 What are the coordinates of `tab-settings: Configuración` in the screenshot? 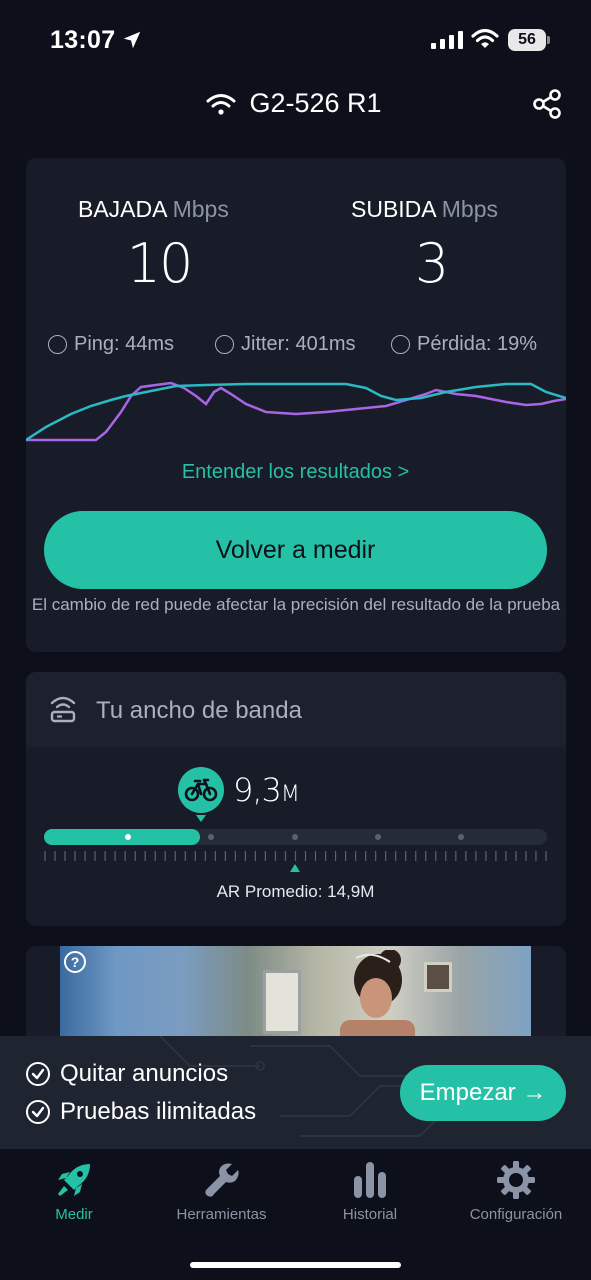 It's located at (516, 1195).